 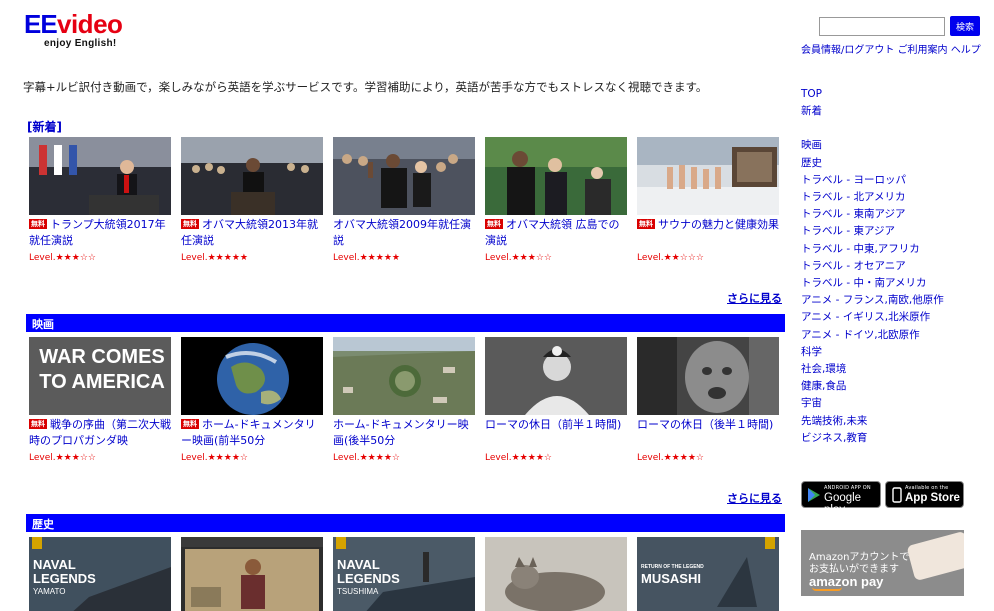 I want to click on video-thumbnail: NAVAL LEGENDS TSUSHIMA, so click(x=404, y=574).